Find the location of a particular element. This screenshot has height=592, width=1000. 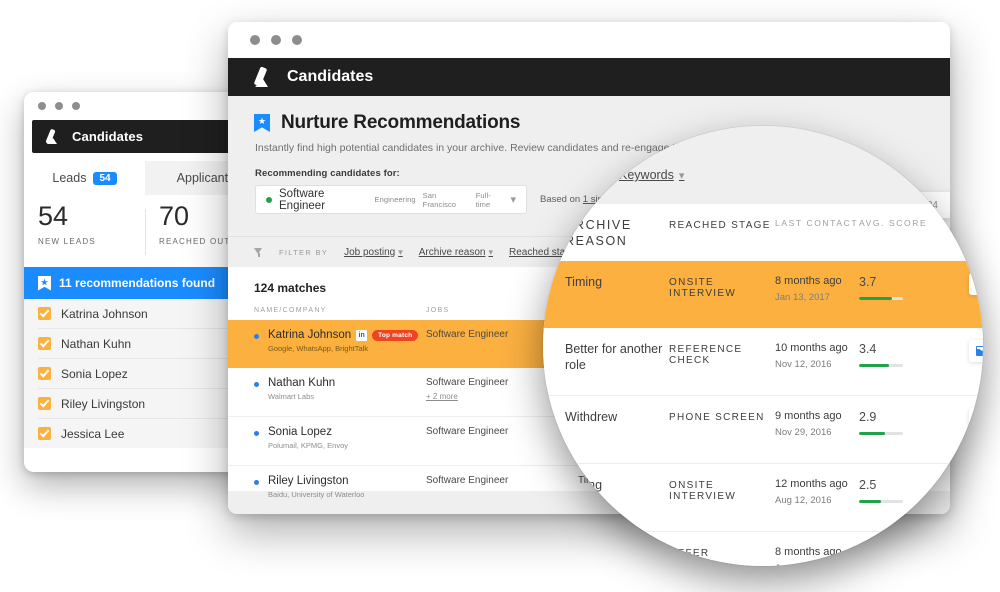

list-item: Nathan Kuhn is located at coordinates (145, 344).